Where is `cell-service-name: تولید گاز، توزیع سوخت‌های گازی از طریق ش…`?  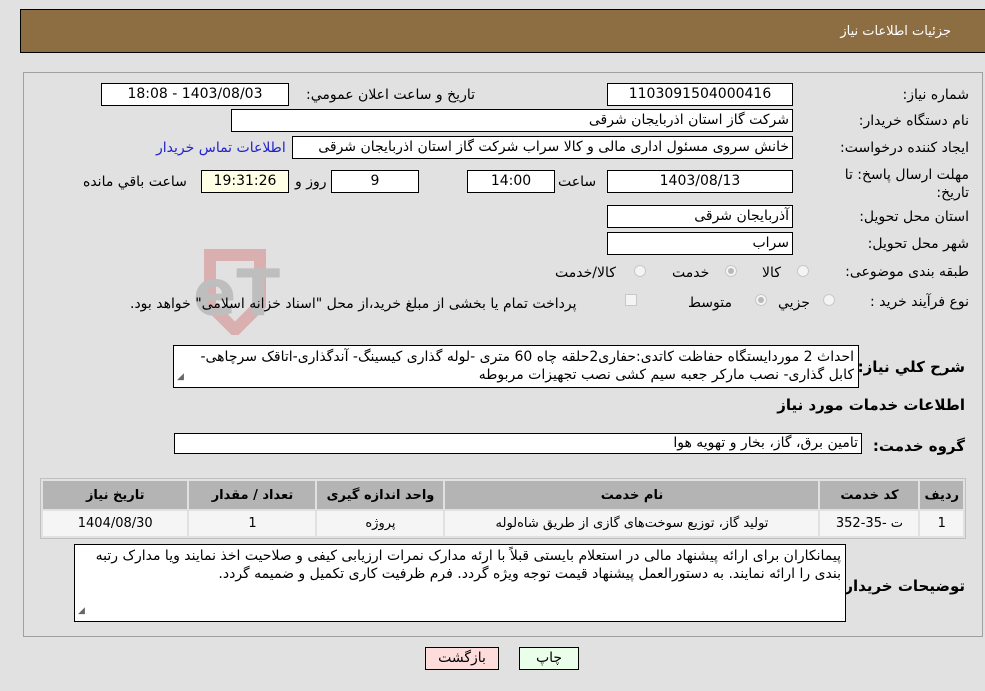
cell-service-name: تولید گاز، توزیع سوخت‌های گازی از طریق ش… is located at coordinates (632, 523).